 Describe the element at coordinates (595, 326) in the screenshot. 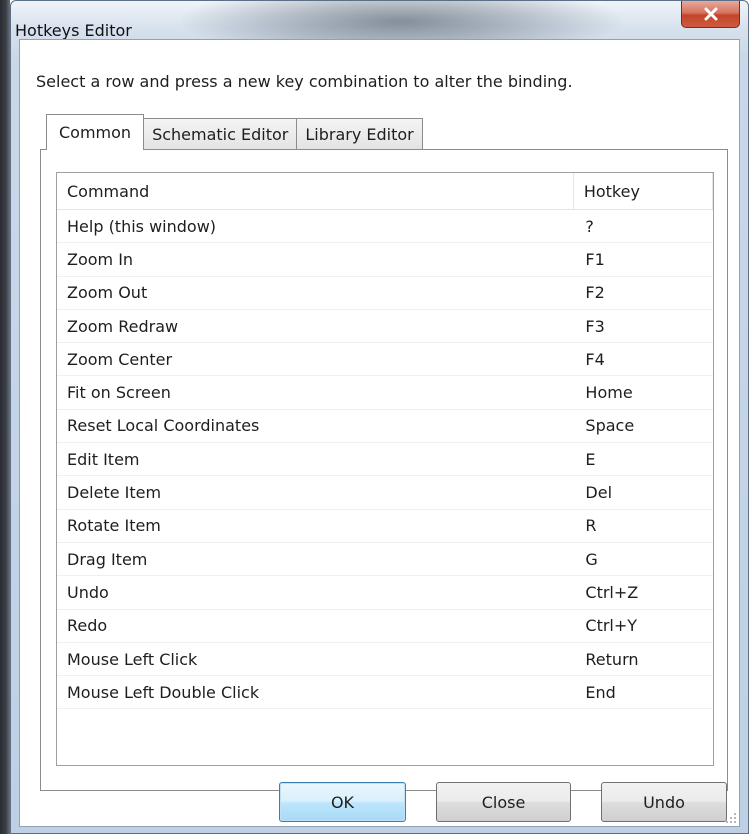

I see `hotkey-cell: F3` at that location.